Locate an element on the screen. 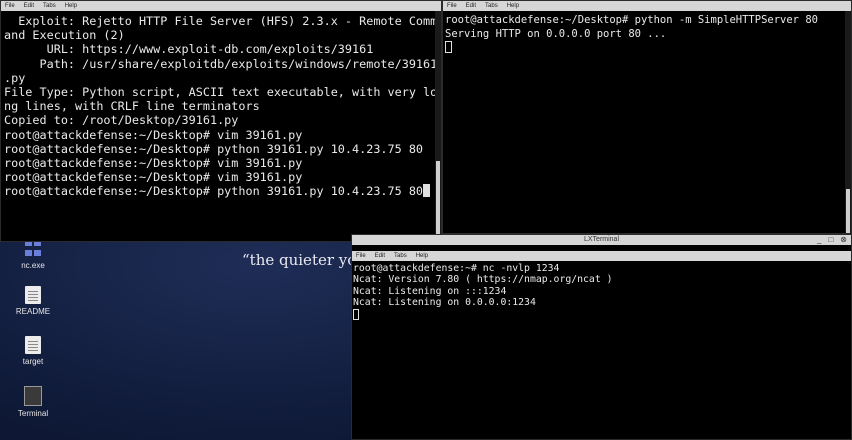 Image resolution: width=852 pixels, height=440 pixels. close-icon: ⊗ is located at coordinates (843, 240).